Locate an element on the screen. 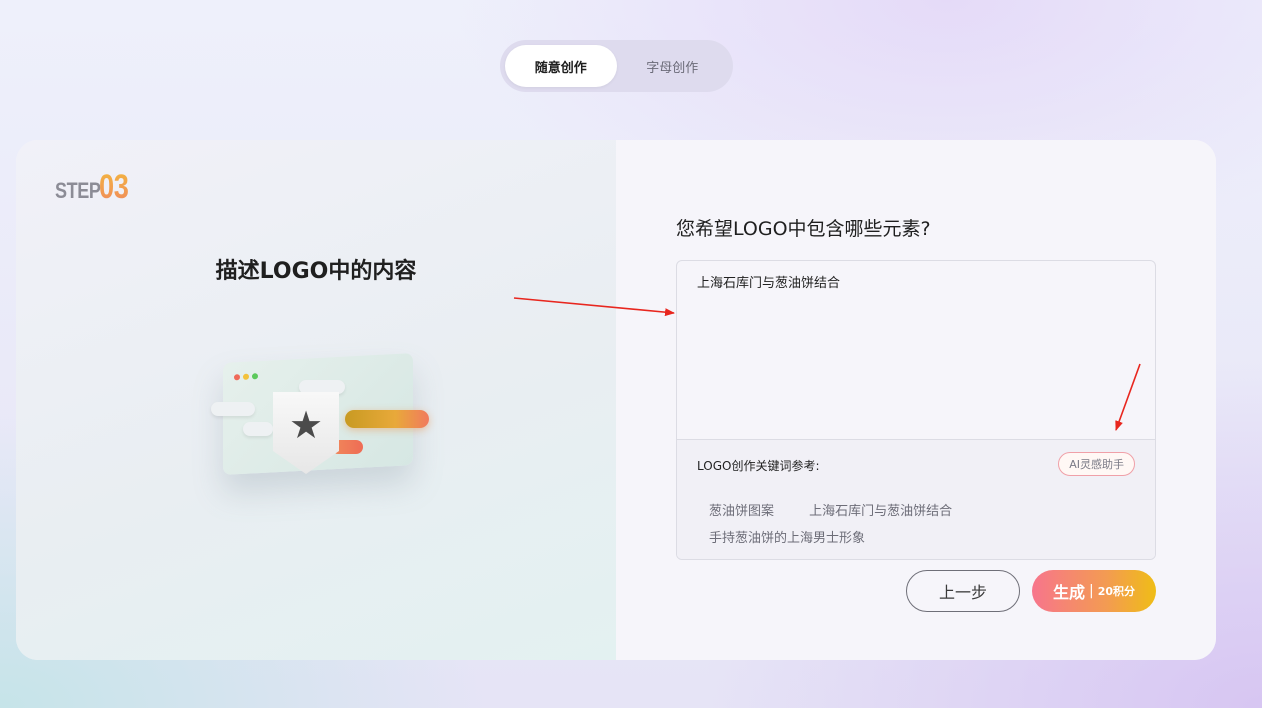  decor-bar is located at coordinates (387, 419).